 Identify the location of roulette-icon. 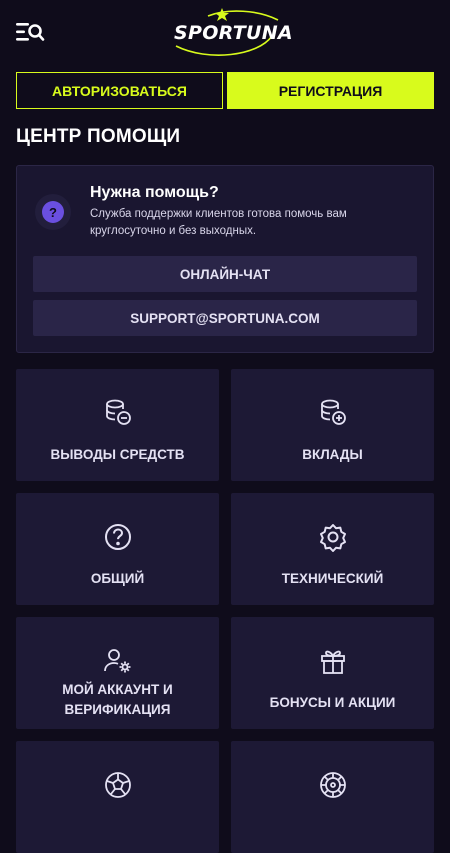
(333, 785).